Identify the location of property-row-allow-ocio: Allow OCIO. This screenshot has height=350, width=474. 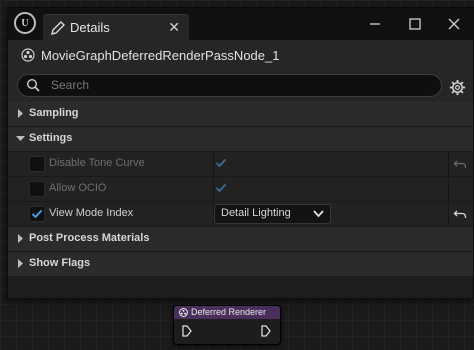
(240, 189).